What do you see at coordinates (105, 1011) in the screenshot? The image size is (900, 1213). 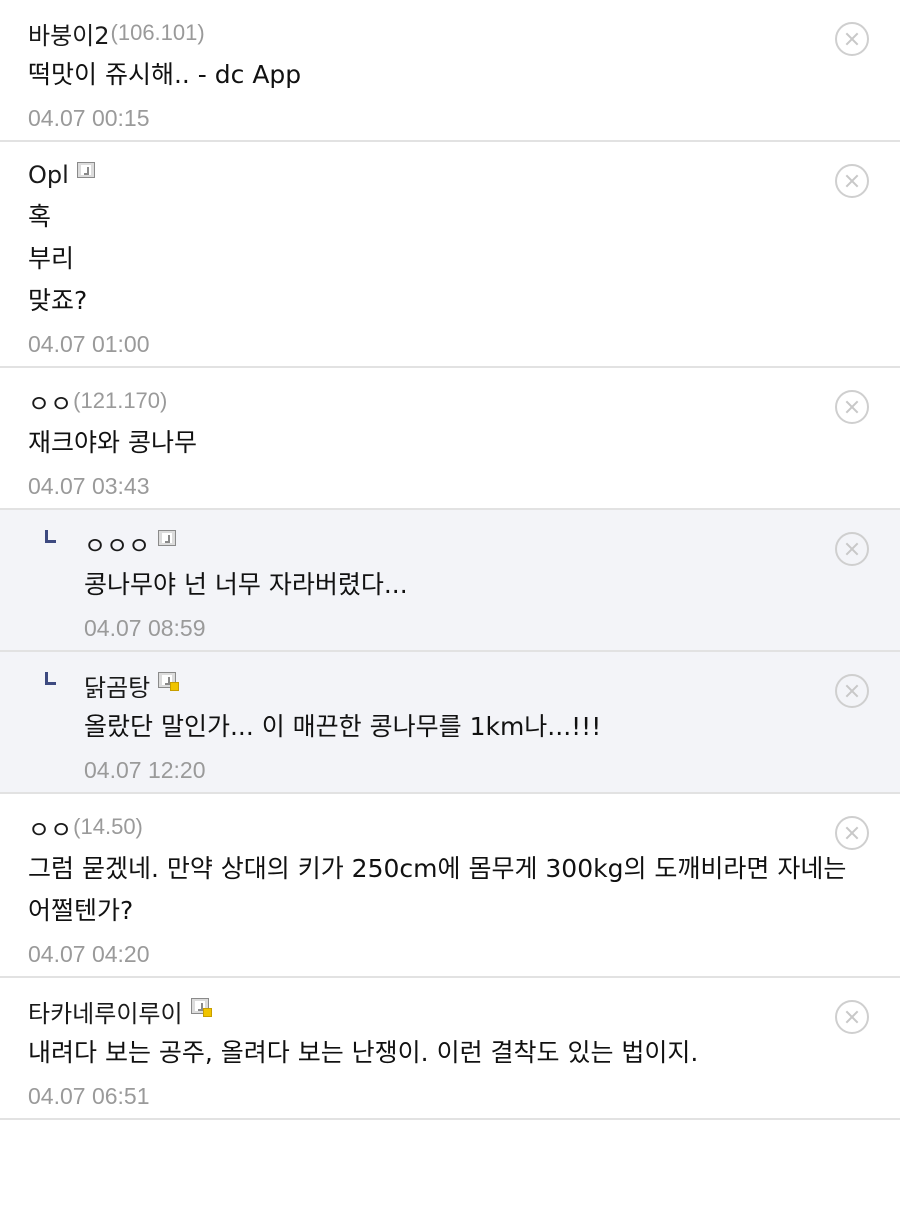 I see `nickname: 타카네루이루이` at bounding box center [105, 1011].